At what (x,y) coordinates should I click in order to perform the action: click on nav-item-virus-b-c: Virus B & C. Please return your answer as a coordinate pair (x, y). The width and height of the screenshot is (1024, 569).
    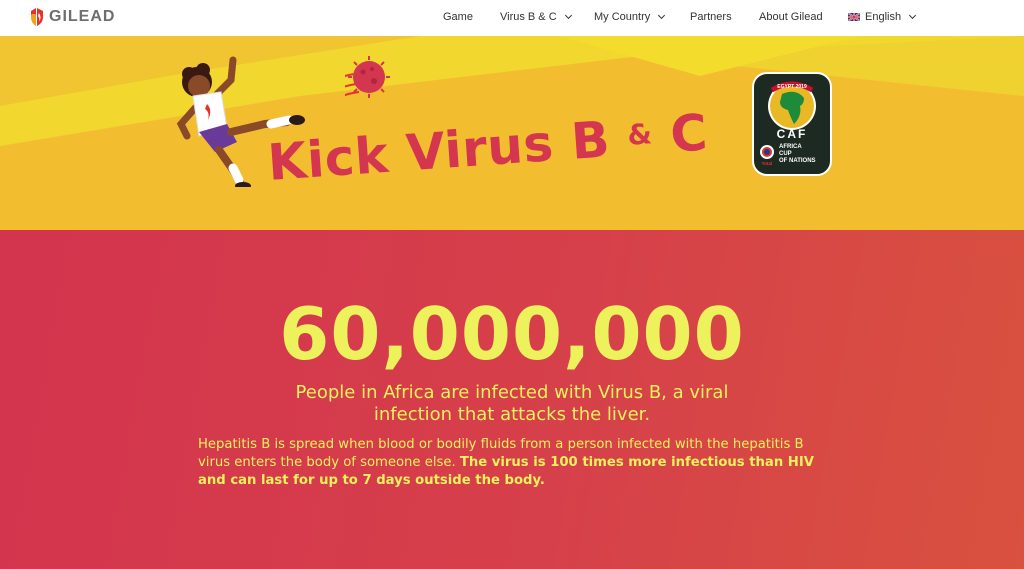
    Looking at the image, I should click on (536, 17).